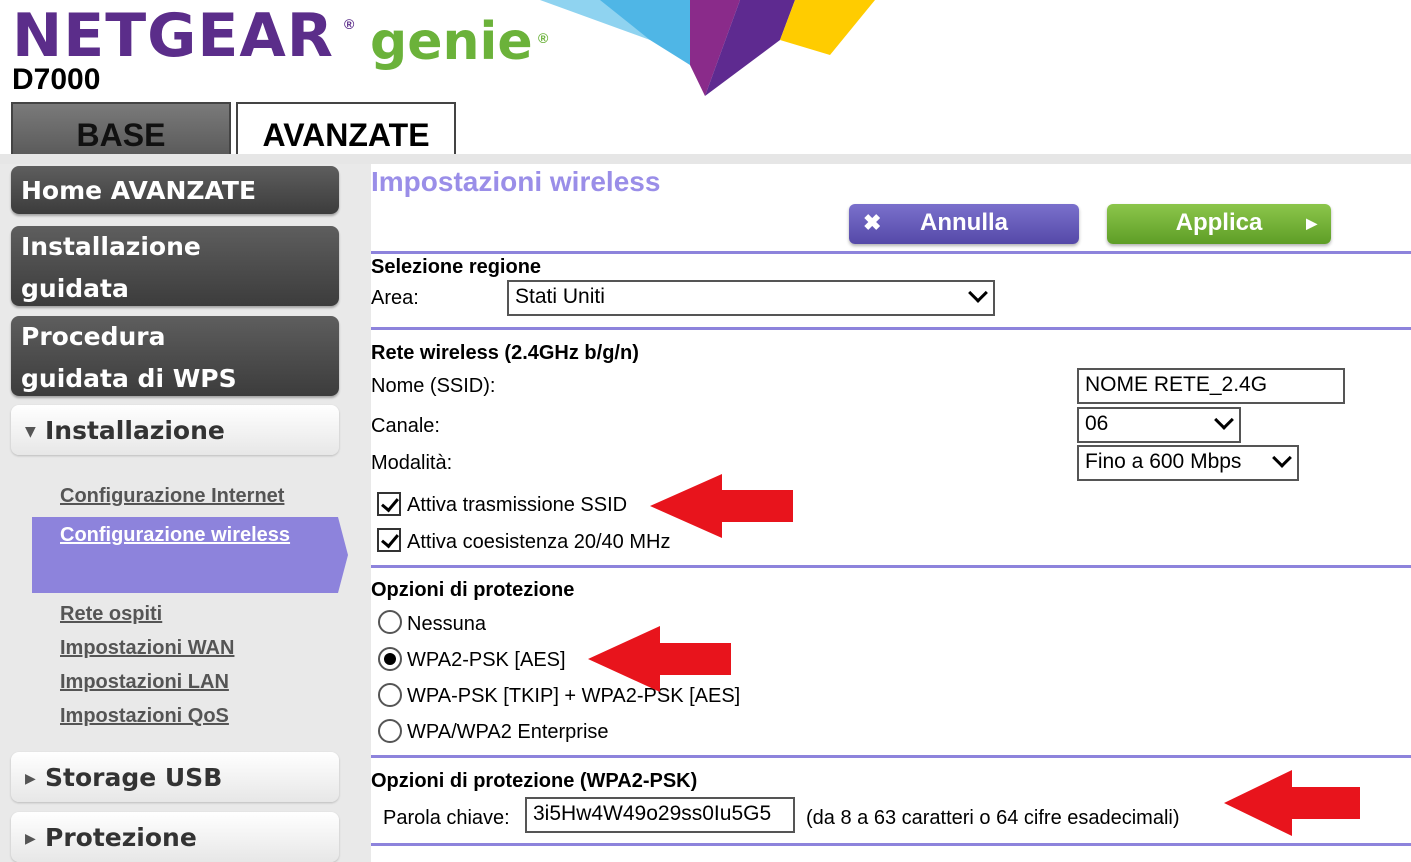 The image size is (1411, 862). I want to click on mode-select: Fino a 600 Mbps, so click(1188, 463).